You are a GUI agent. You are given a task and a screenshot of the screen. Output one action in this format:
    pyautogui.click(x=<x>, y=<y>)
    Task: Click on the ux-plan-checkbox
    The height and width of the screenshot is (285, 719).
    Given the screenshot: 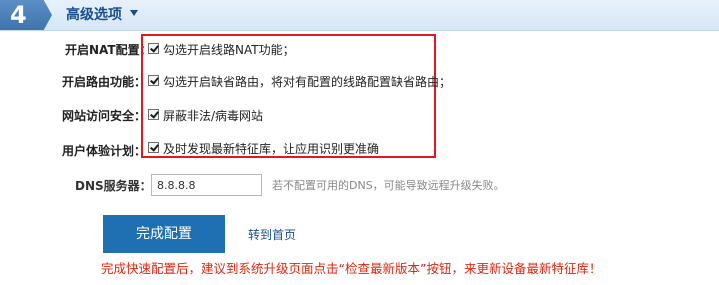 What is the action you would take?
    pyautogui.click(x=153, y=147)
    